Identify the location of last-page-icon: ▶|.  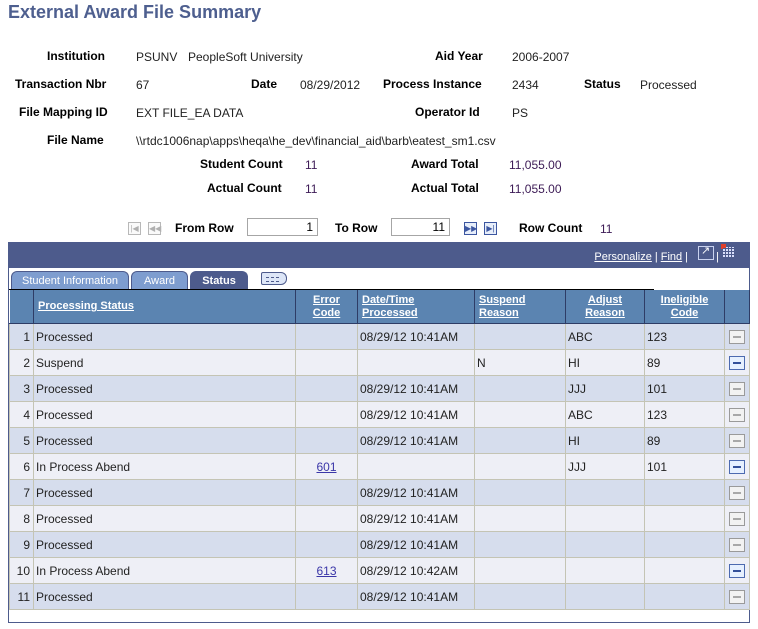
(490, 228).